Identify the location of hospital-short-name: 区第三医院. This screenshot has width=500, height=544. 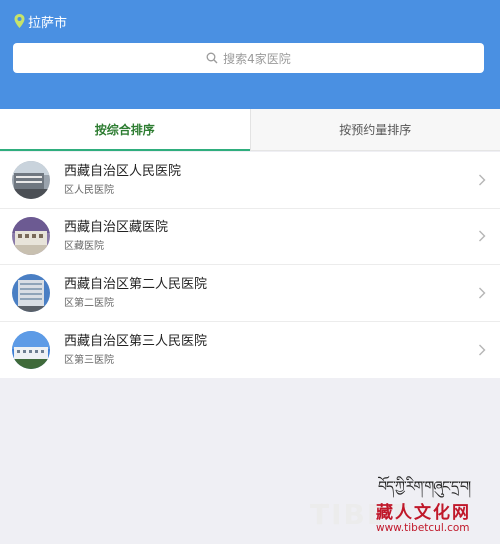
(89, 360).